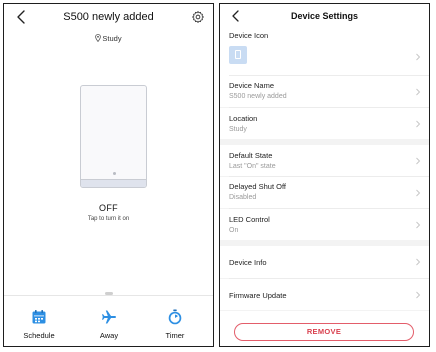  Describe the element at coordinates (39, 317) in the screenshot. I see `calendar-icon` at that location.